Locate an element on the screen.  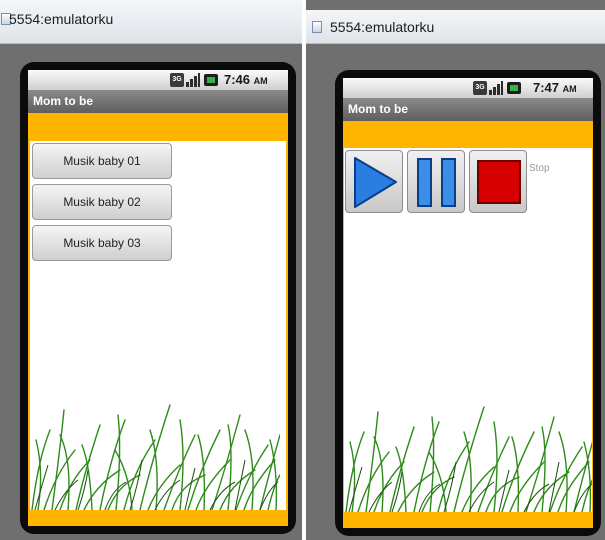
status-clock: 7:47 AM is located at coordinates (555, 87).